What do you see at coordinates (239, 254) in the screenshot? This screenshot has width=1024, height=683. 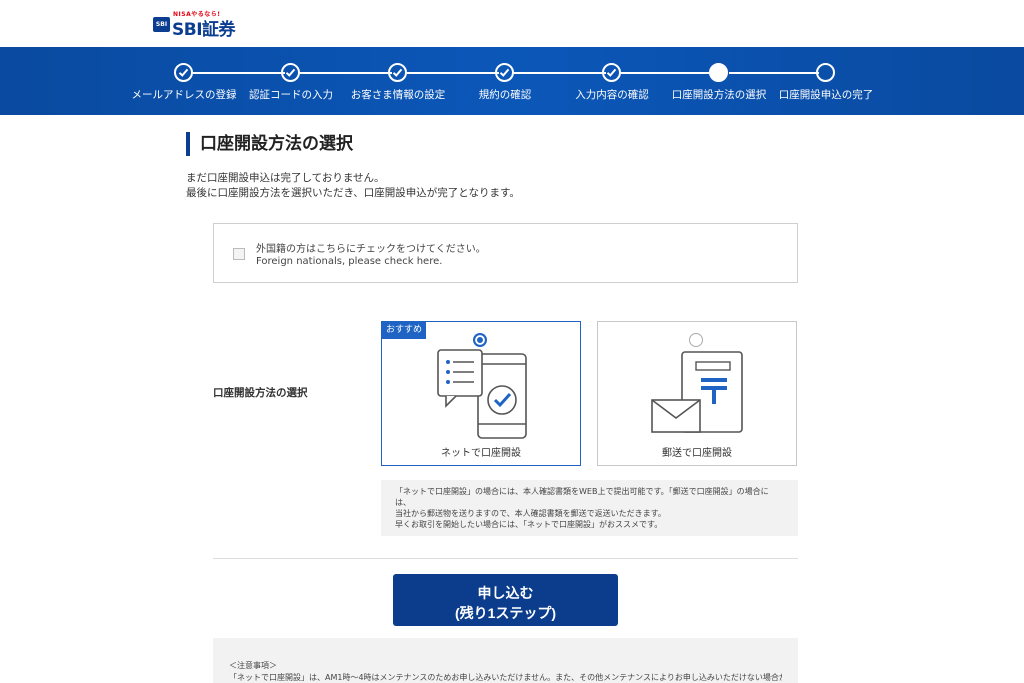 I see `foreign-national-checkbox` at bounding box center [239, 254].